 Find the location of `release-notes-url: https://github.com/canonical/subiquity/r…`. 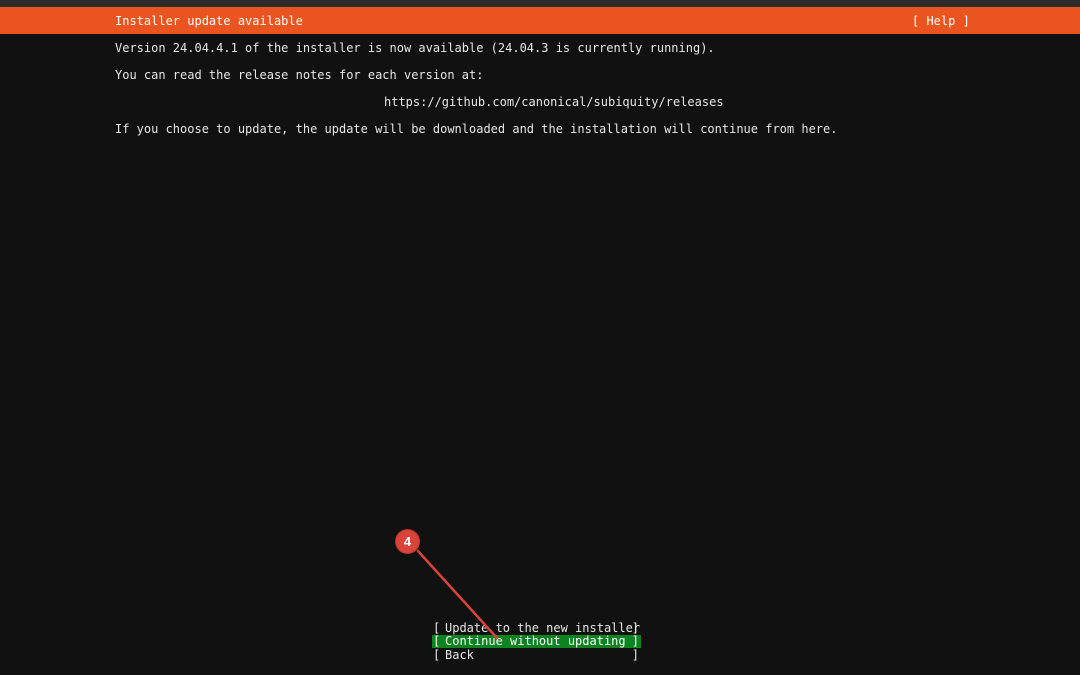

release-notes-url: https://github.com/canonical/subiquity/r… is located at coordinates (554, 102).